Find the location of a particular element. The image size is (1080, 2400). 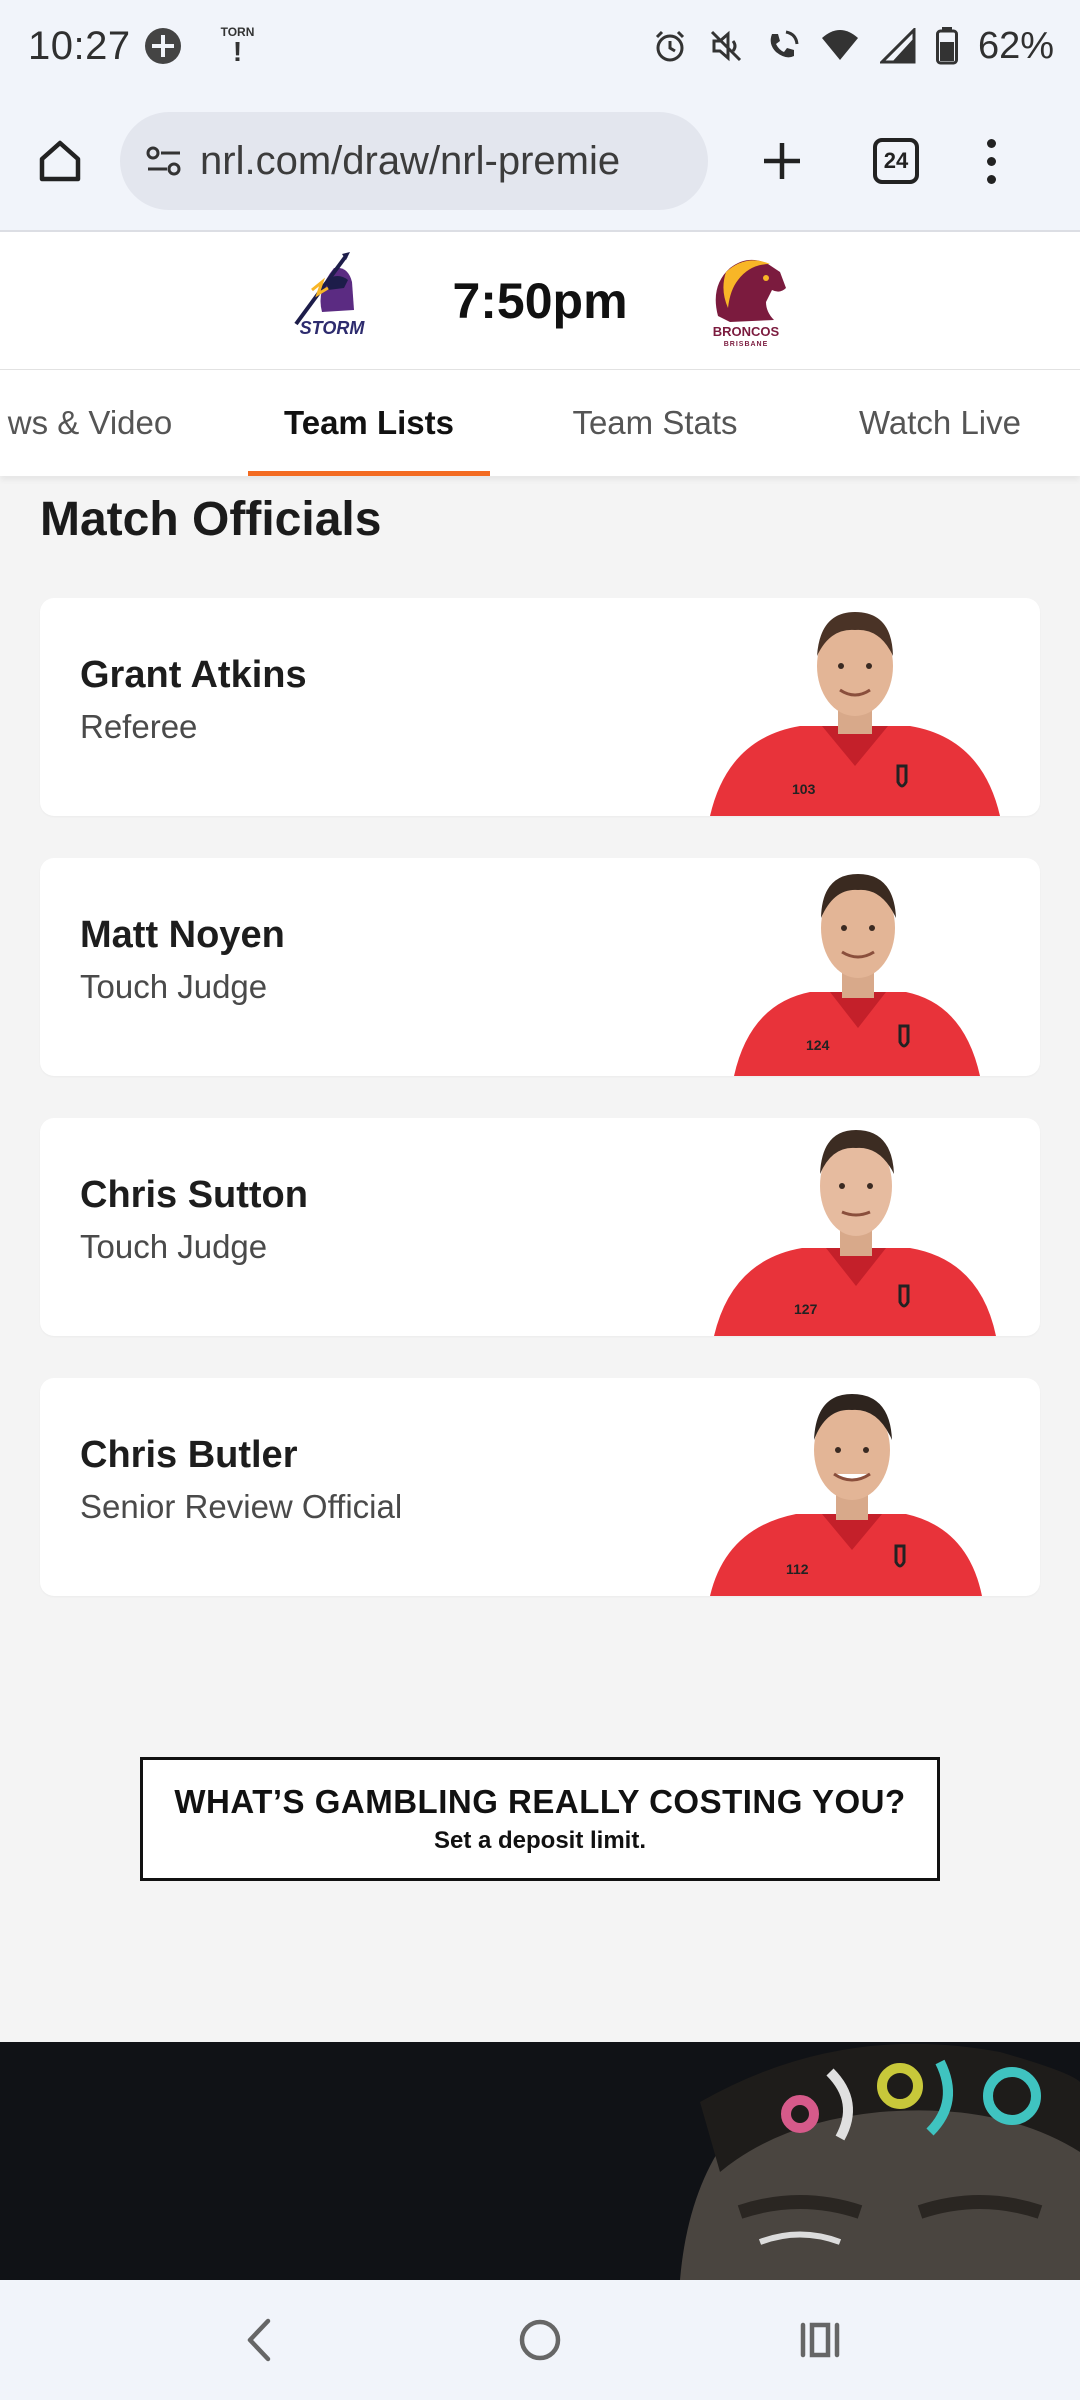

back-icon is located at coordinates (259, 2340).